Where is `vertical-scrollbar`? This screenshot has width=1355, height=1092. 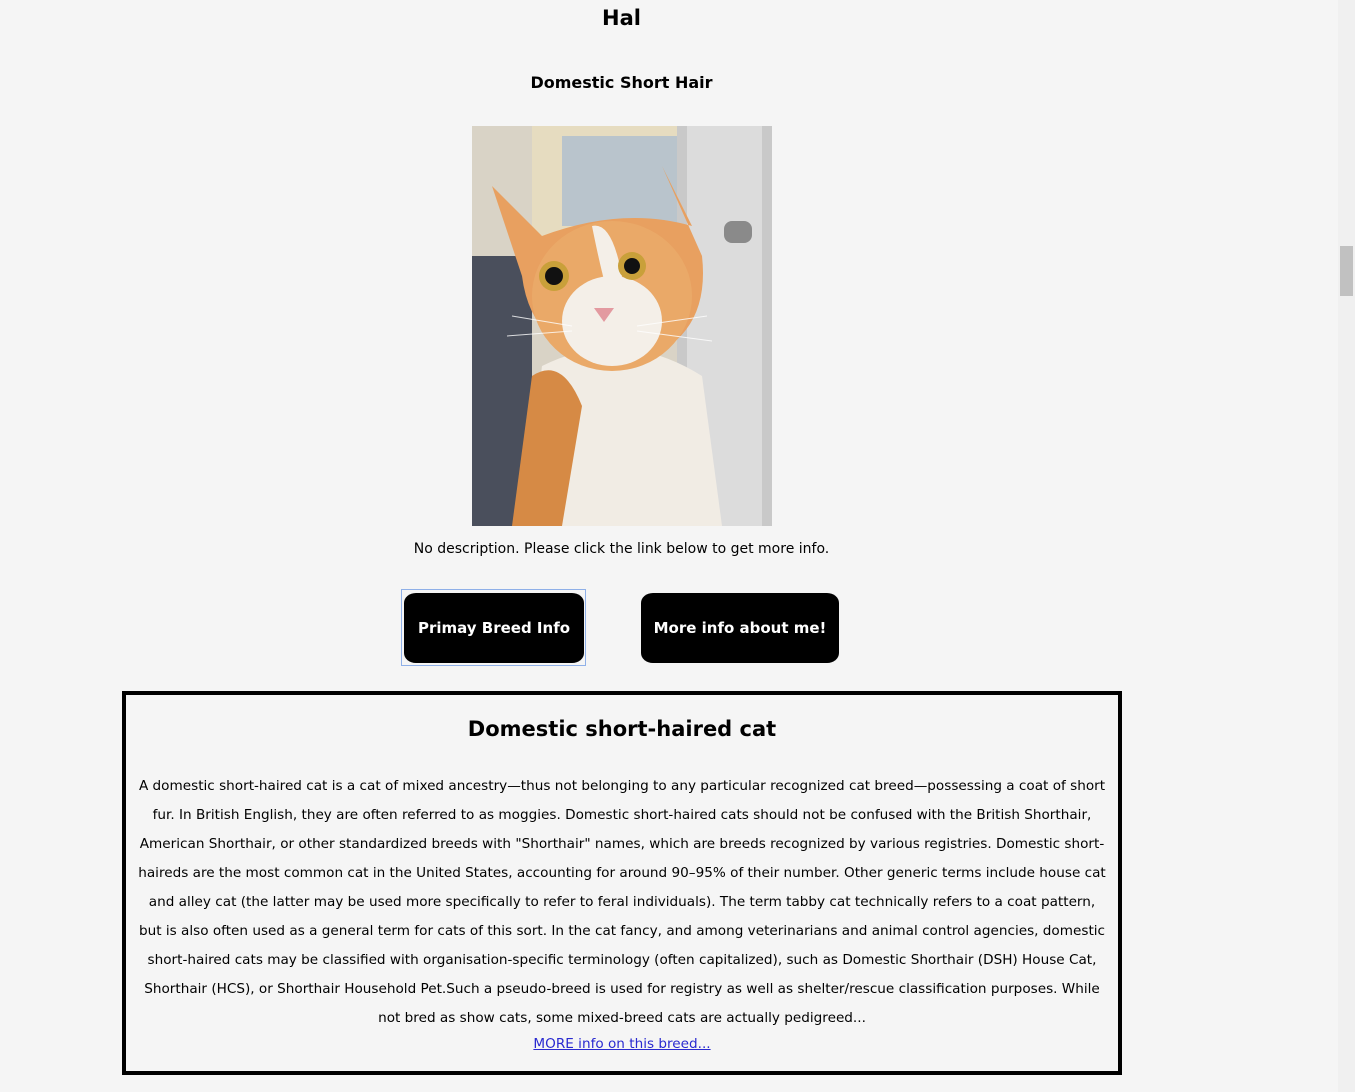
vertical-scrollbar is located at coordinates (1346, 546).